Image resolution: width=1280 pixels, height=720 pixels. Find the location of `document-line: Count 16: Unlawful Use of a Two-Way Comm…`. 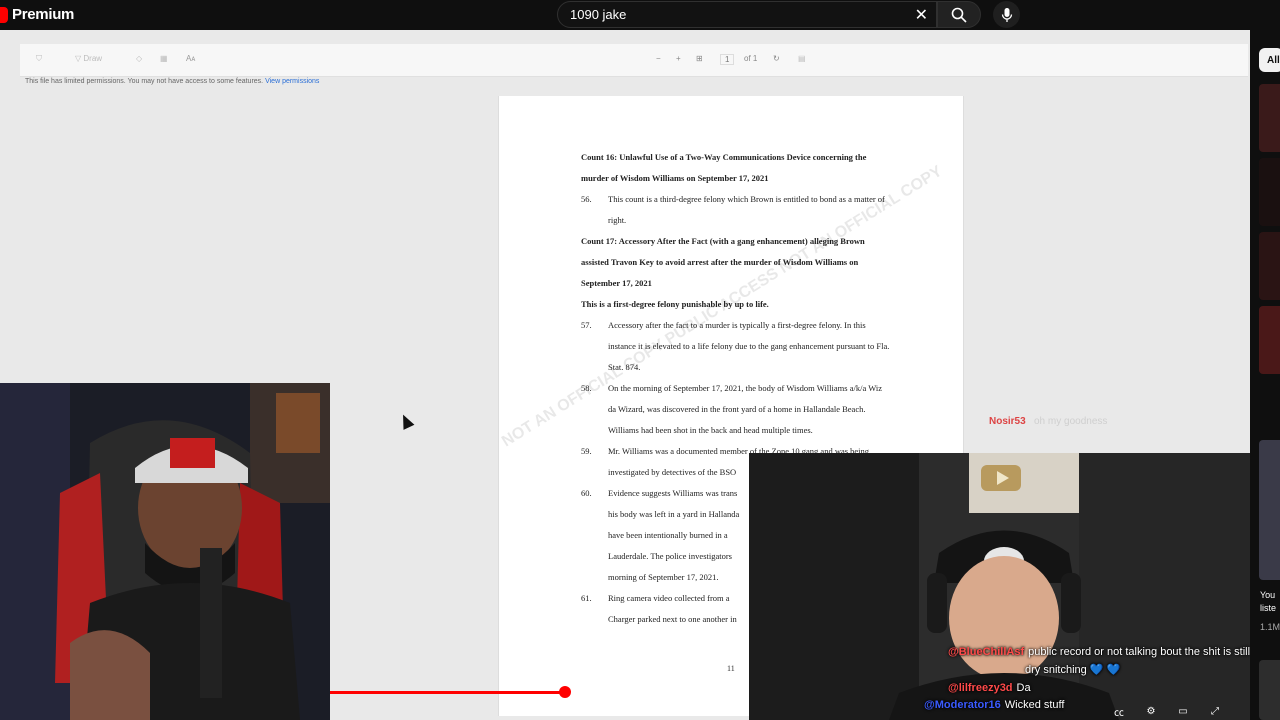

document-line: Count 16: Unlawful Use of a Two-Way Comm… is located at coordinates (724, 157).